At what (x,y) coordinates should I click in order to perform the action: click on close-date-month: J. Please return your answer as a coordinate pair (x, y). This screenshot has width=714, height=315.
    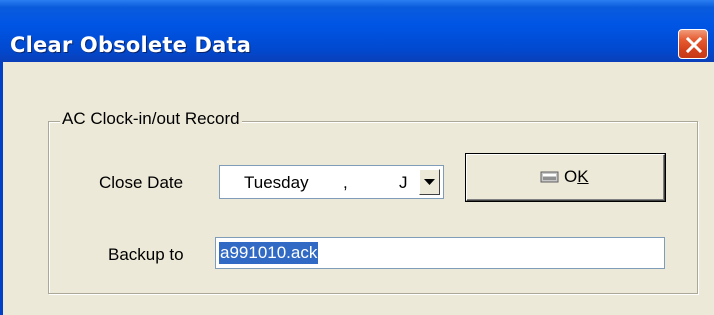
    Looking at the image, I should click on (403, 182).